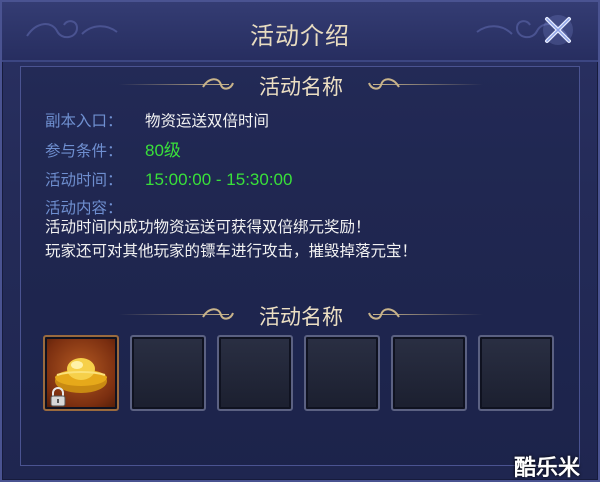 Image resolution: width=600 pixels, height=482 pixels. What do you see at coordinates (219, 179) in the screenshot?
I see `time-value: 15:00:00 - 15:30:00` at bounding box center [219, 179].